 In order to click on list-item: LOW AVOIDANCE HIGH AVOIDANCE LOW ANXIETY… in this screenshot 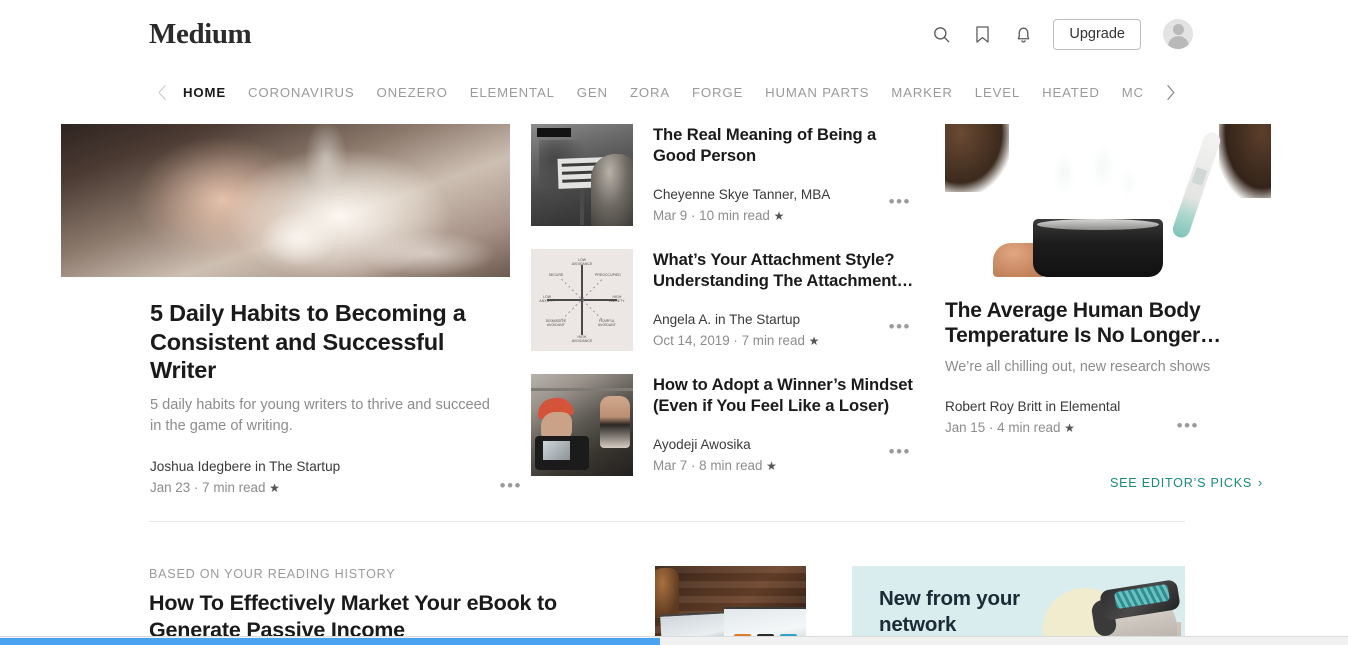, I will do `click(726, 311)`.